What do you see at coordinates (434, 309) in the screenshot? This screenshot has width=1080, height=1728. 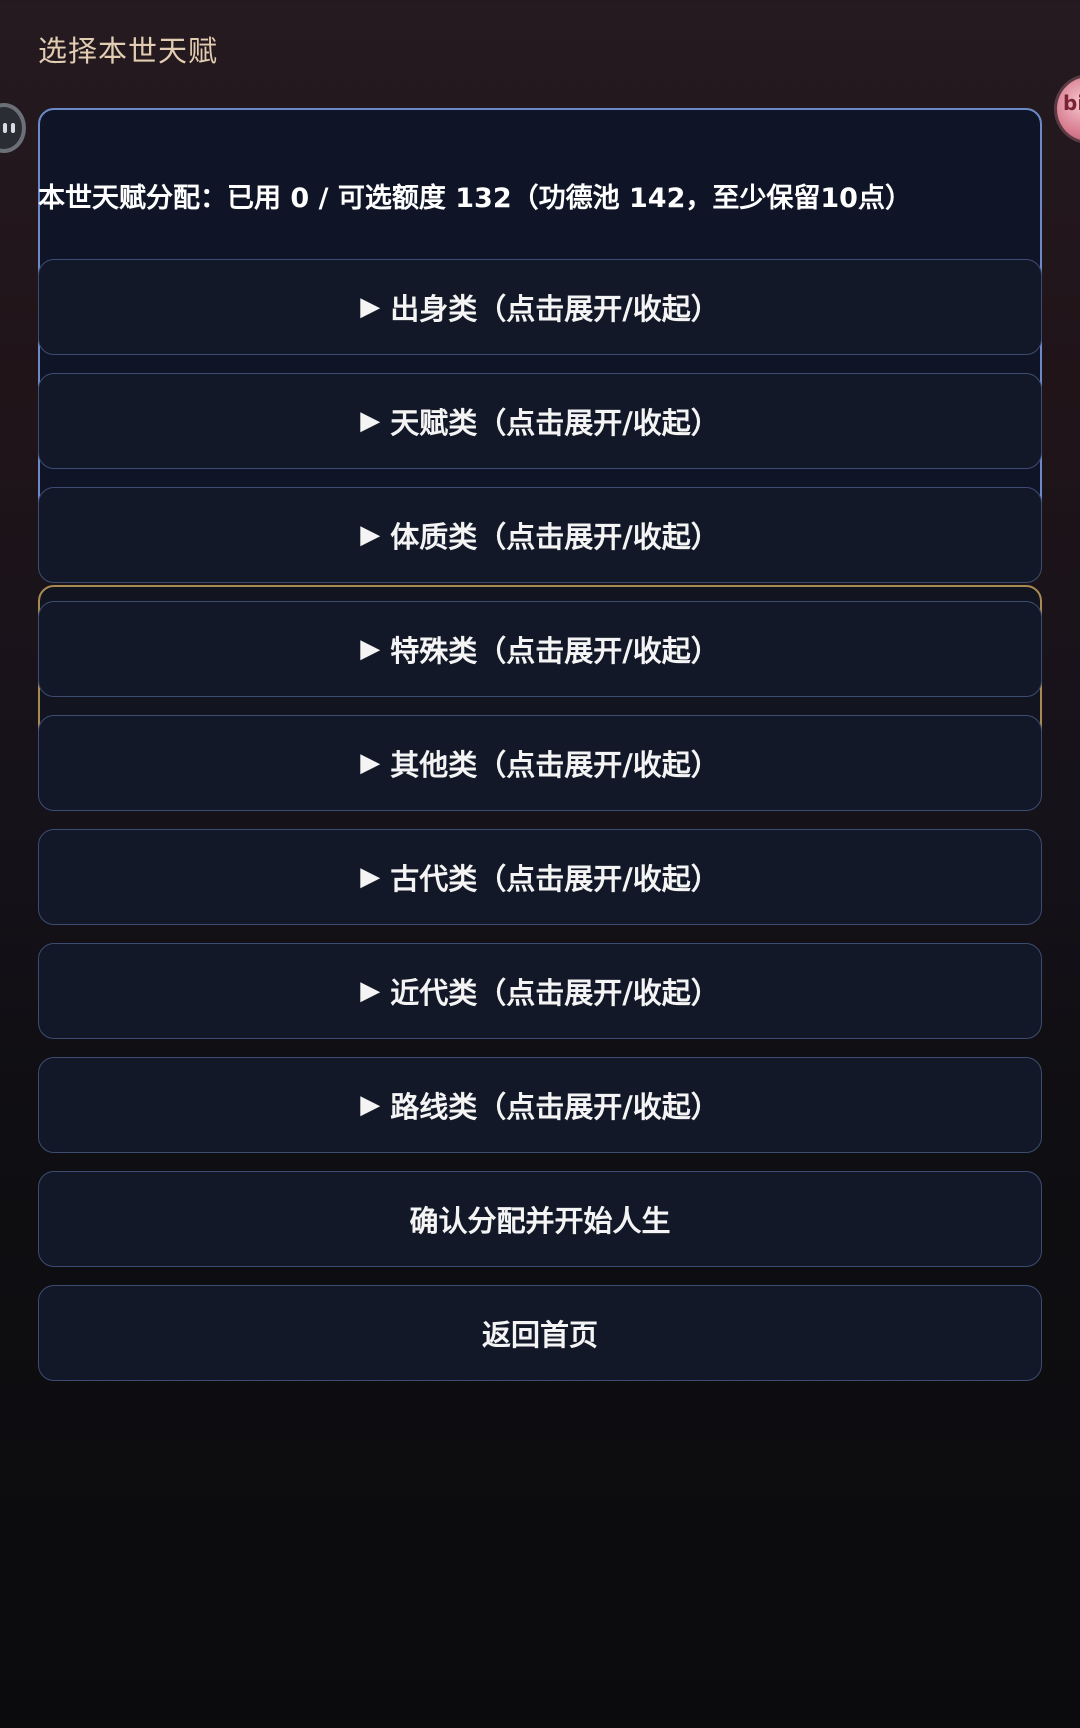 I see `category-label: 出身类` at bounding box center [434, 309].